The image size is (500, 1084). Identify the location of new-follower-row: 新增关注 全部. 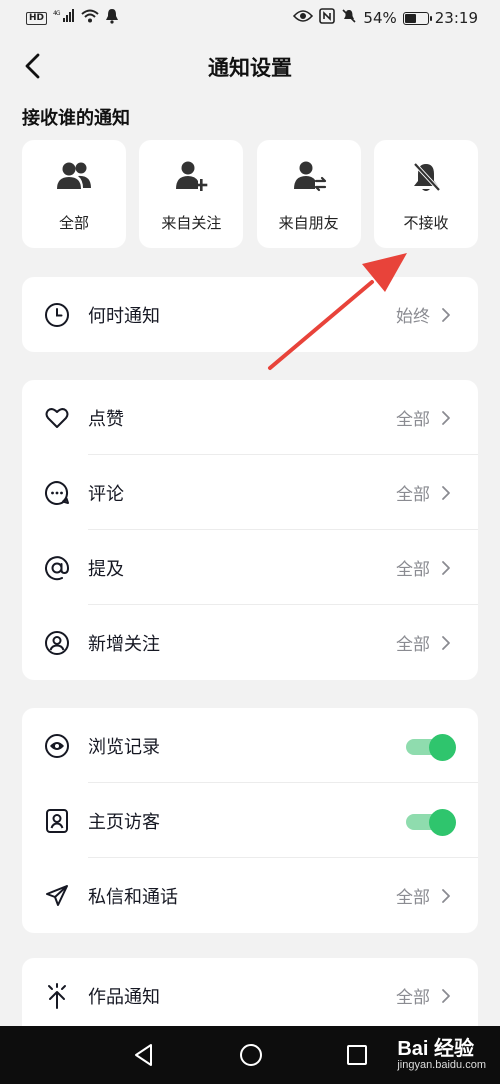
(250, 642).